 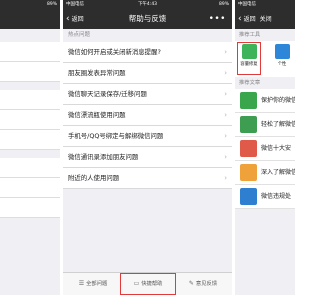 What do you see at coordinates (147, 157) in the screenshot?
I see `question-item: 微信通讯录添加朋友问题 ›` at bounding box center [147, 157].